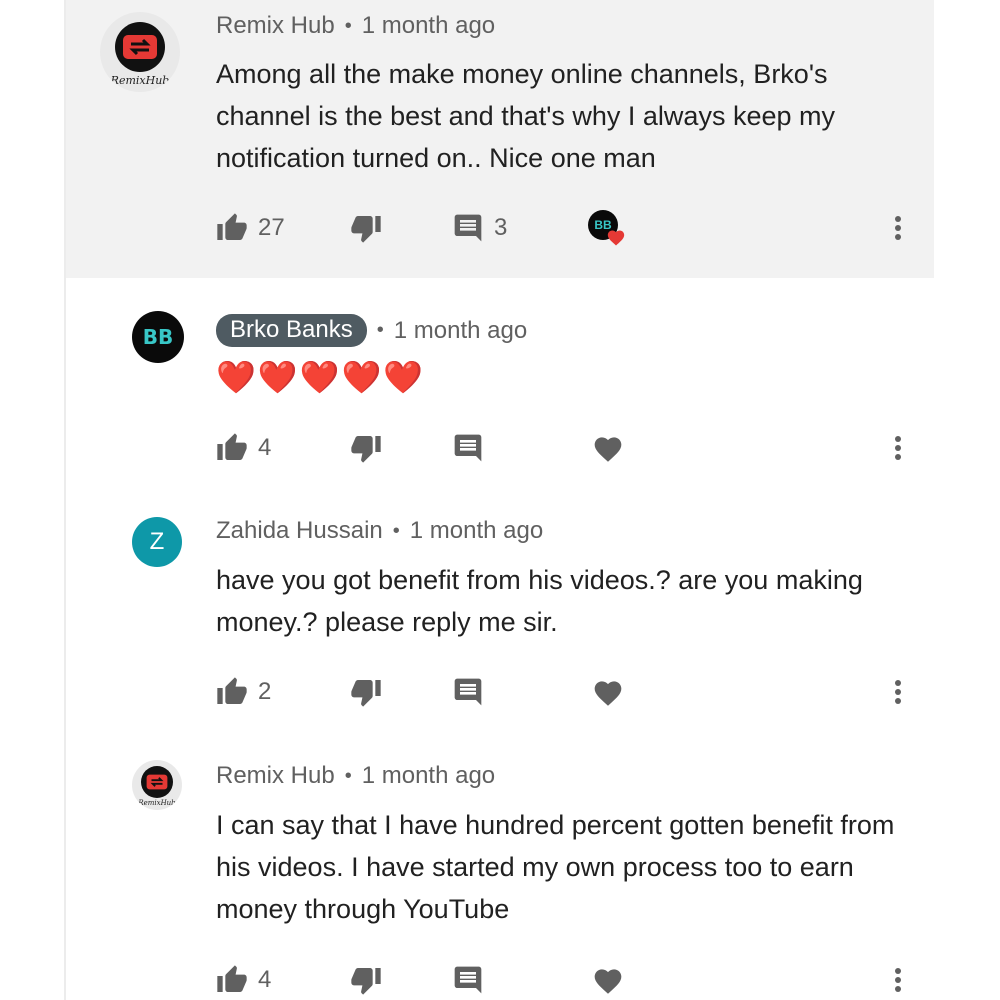  I want to click on brko-banks-logo: BB, so click(158, 337).